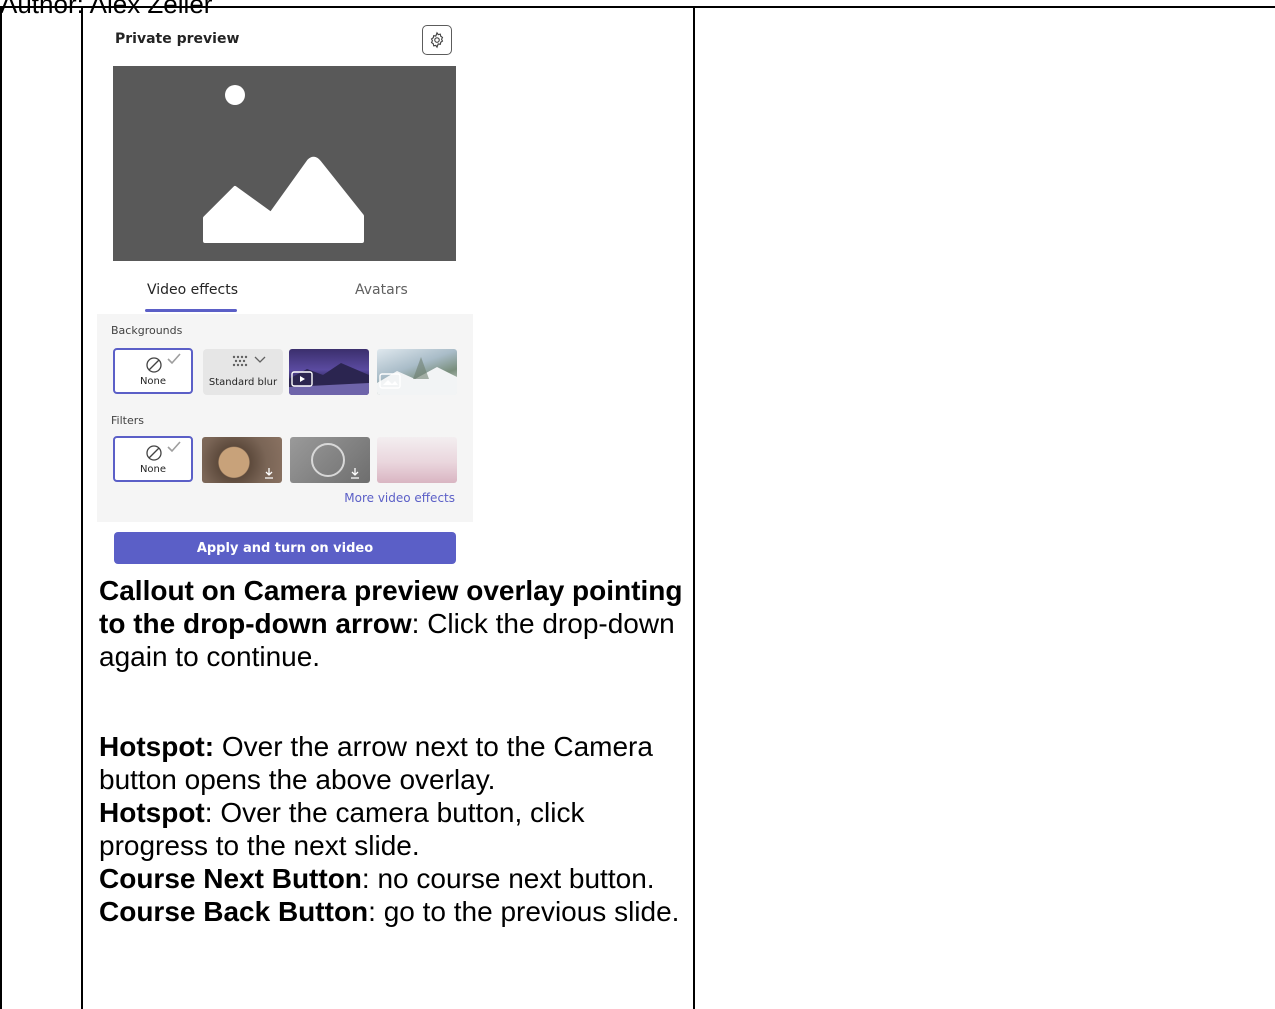 The image size is (1275, 1009). What do you see at coordinates (694, 507) in the screenshot?
I see `table-column-divider` at bounding box center [694, 507].